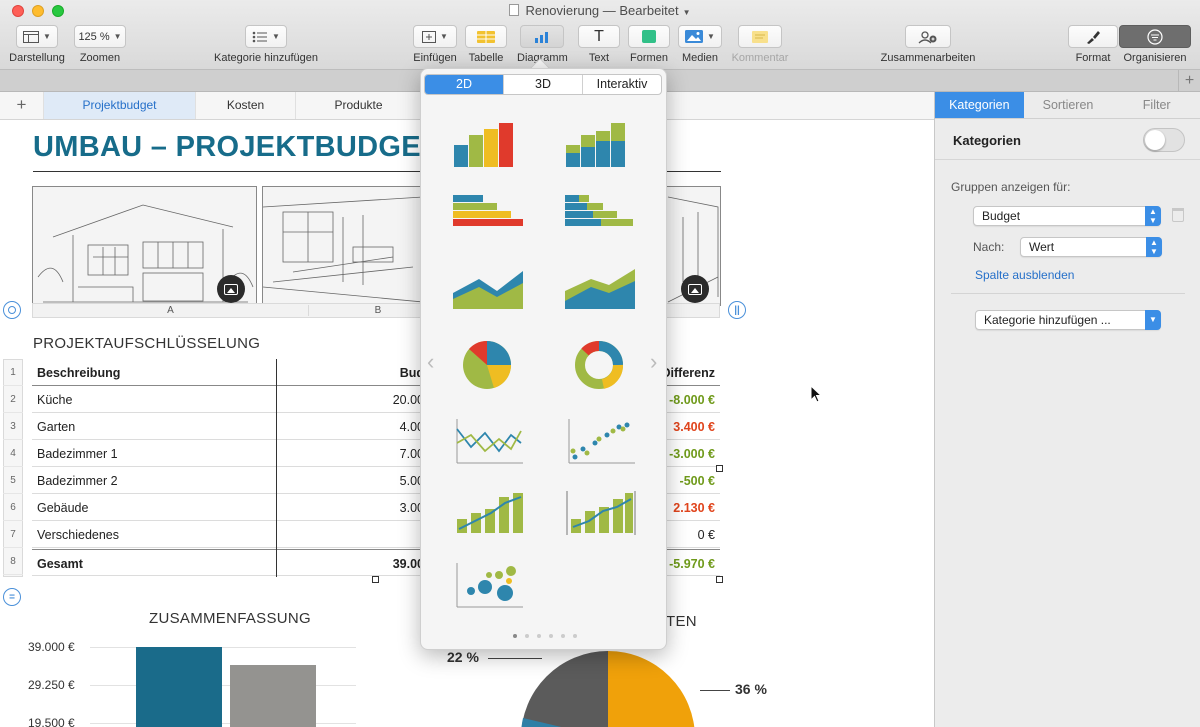 The height and width of the screenshot is (727, 1200). What do you see at coordinates (13, 507) in the screenshot?
I see `row-number: 6` at bounding box center [13, 507].